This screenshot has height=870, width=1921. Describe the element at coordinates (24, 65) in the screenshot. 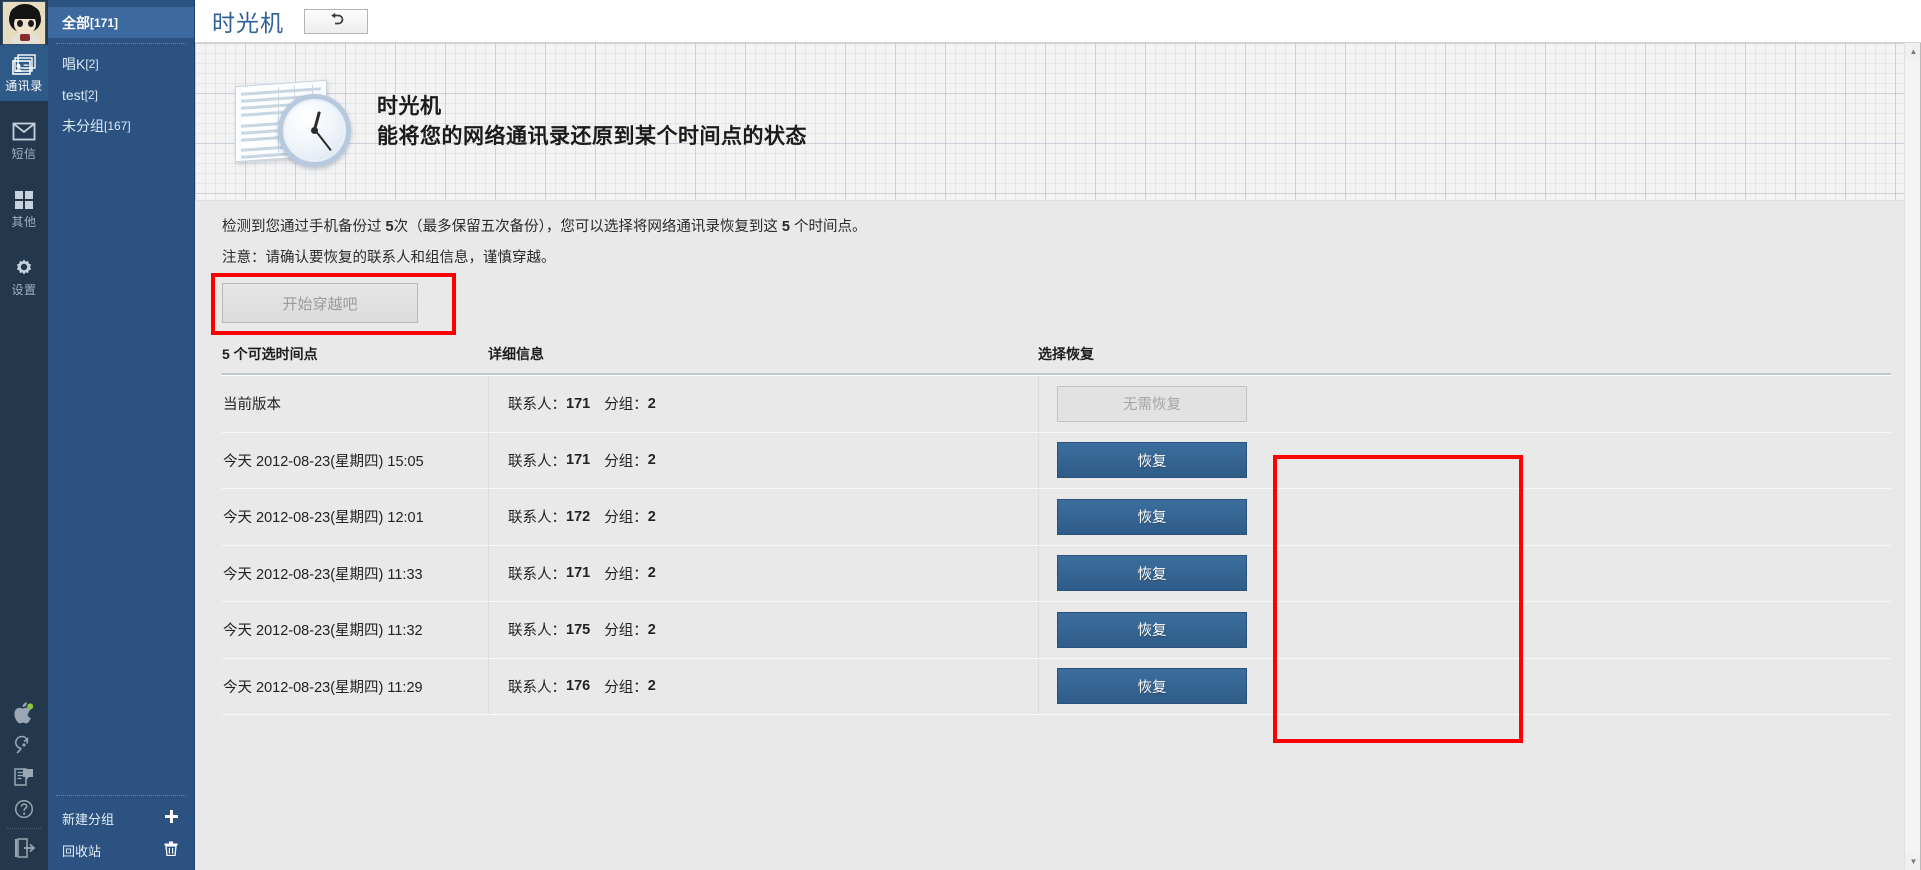

I see `contacts-icon` at that location.